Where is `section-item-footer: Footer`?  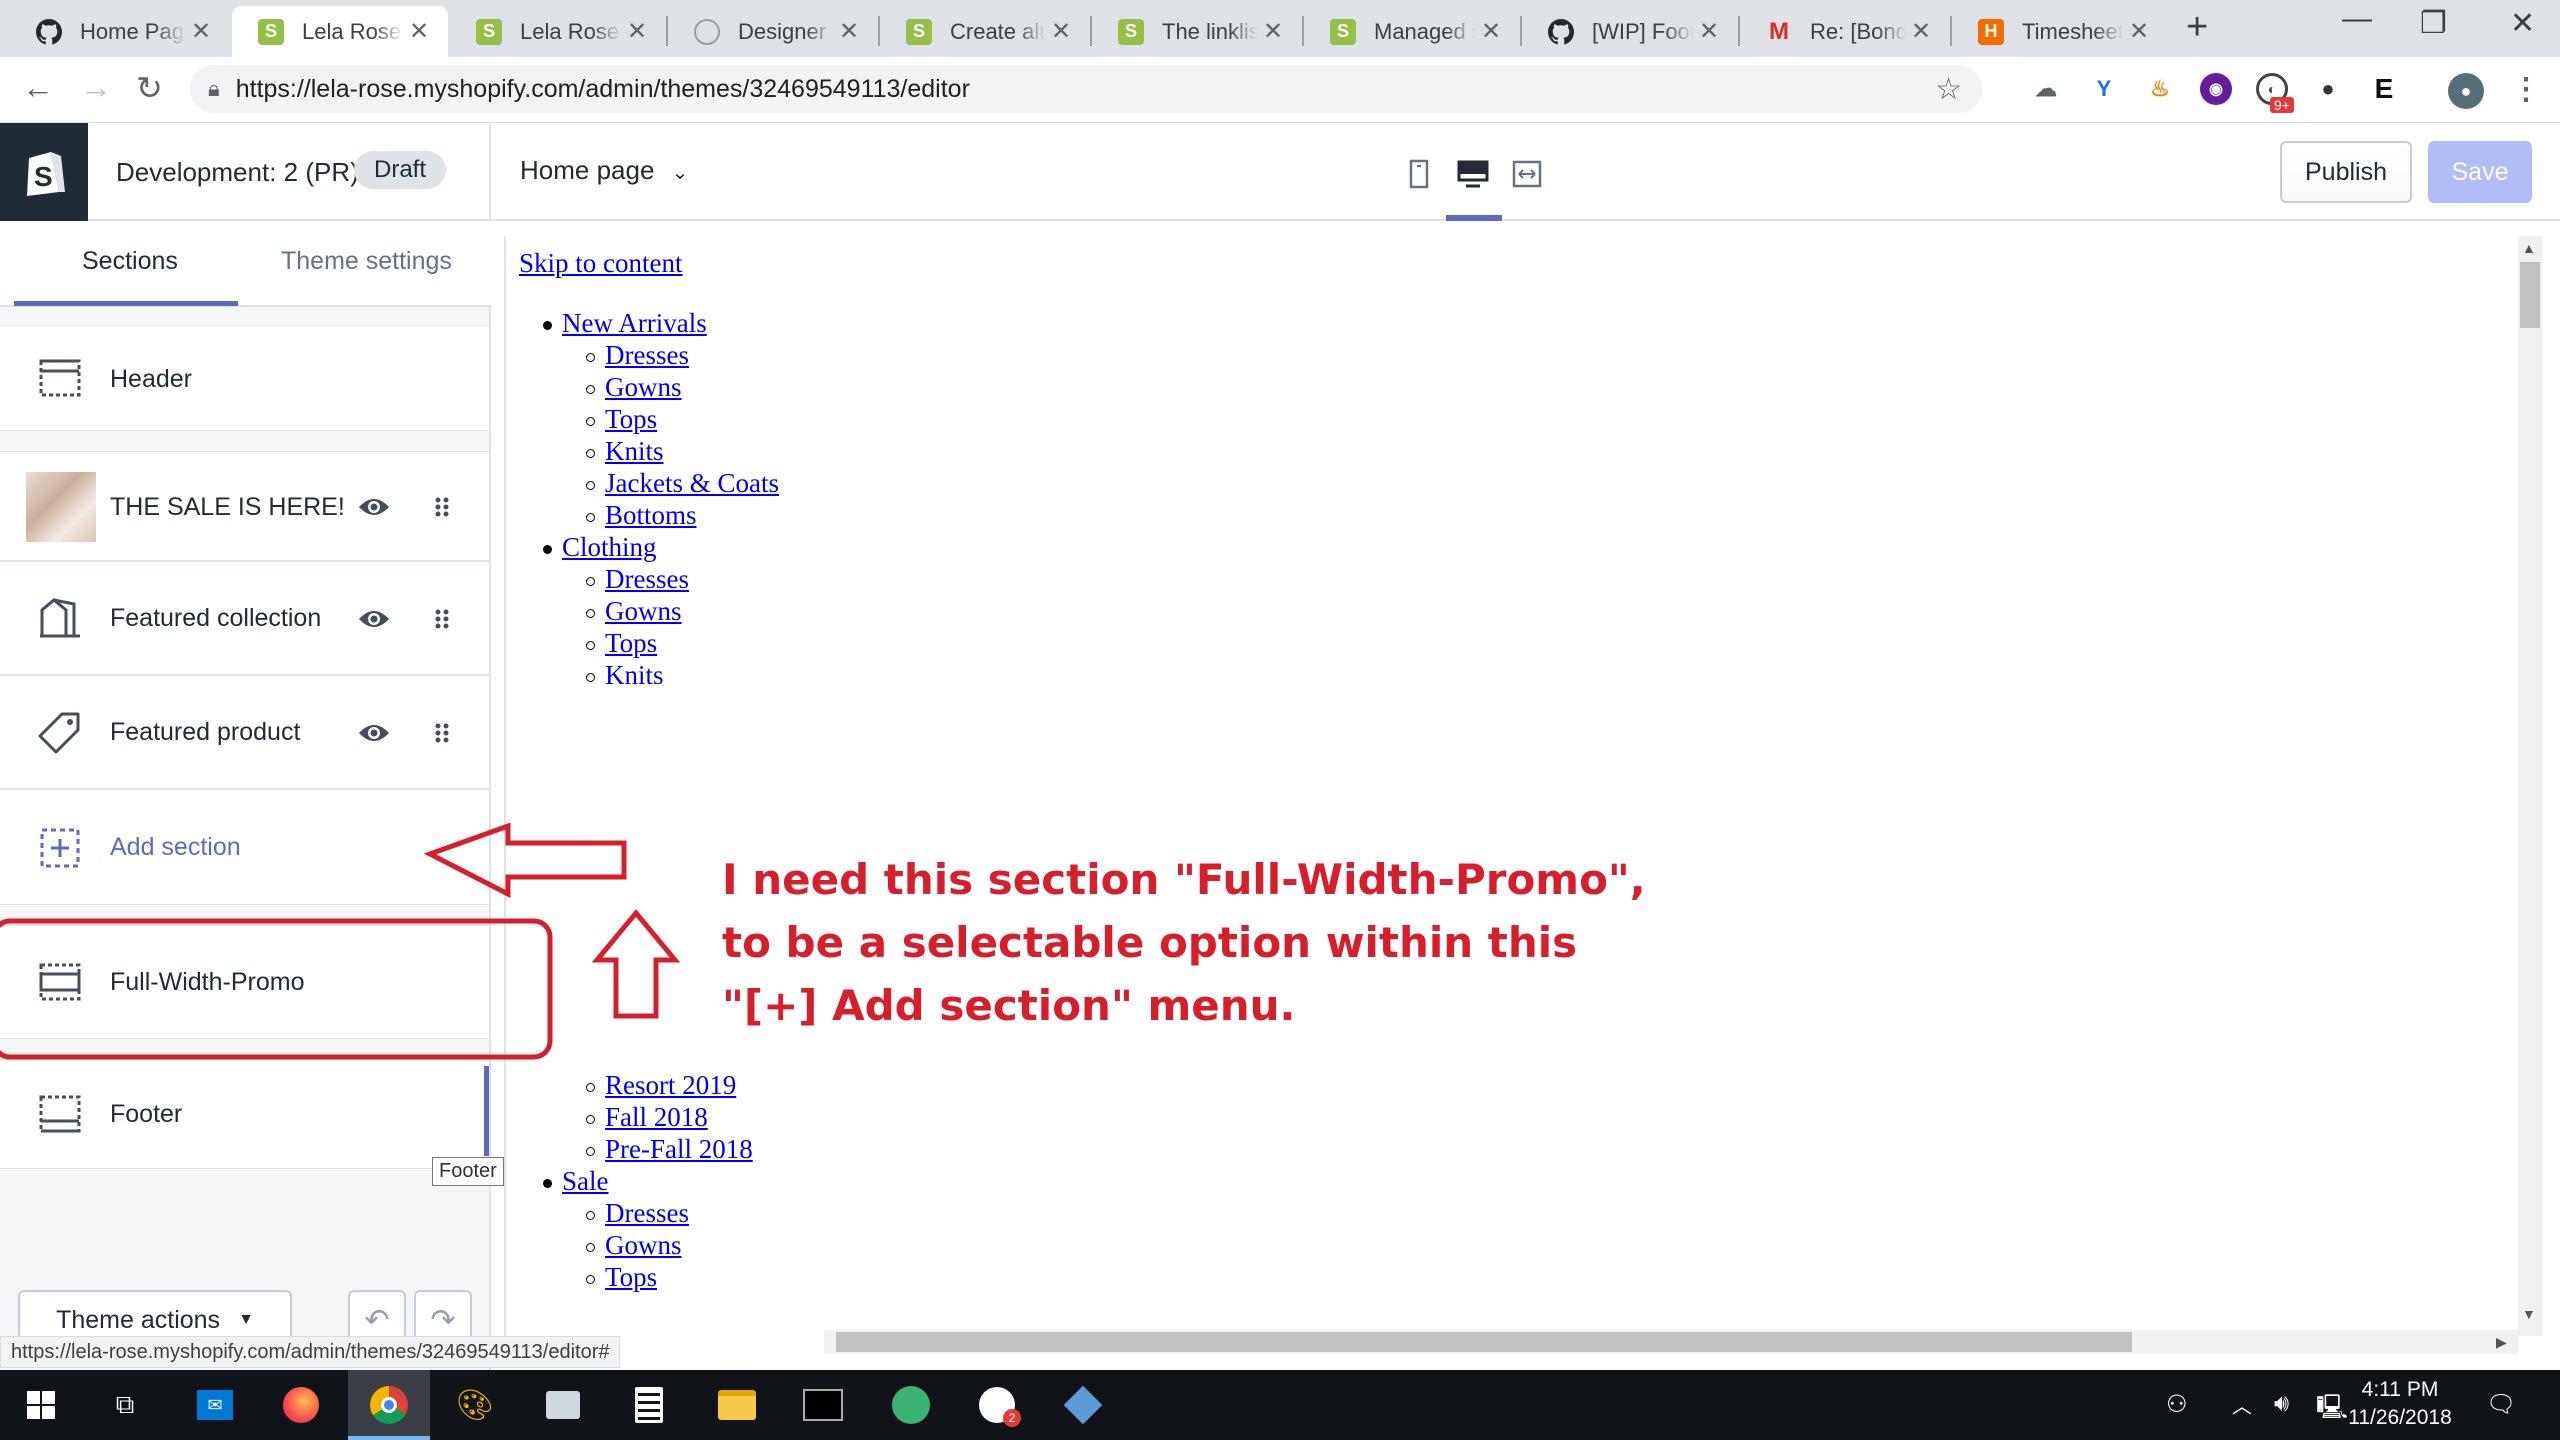 section-item-footer: Footer is located at coordinates (244, 1114).